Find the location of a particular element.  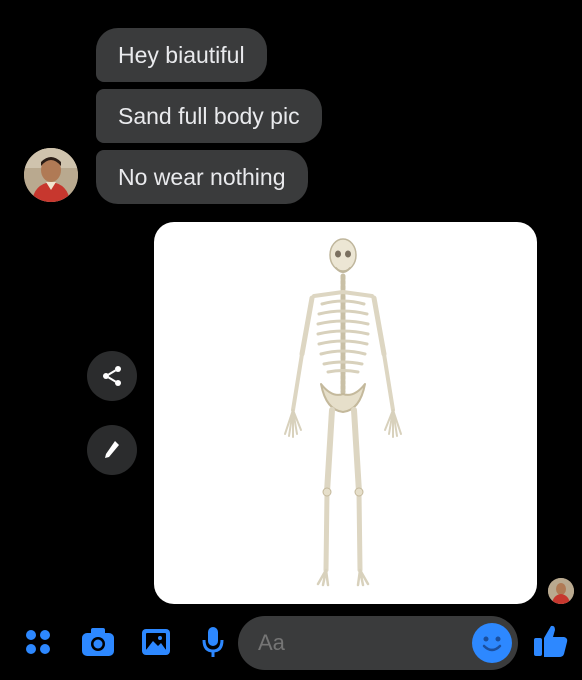

sender-avatar is located at coordinates (51, 175).